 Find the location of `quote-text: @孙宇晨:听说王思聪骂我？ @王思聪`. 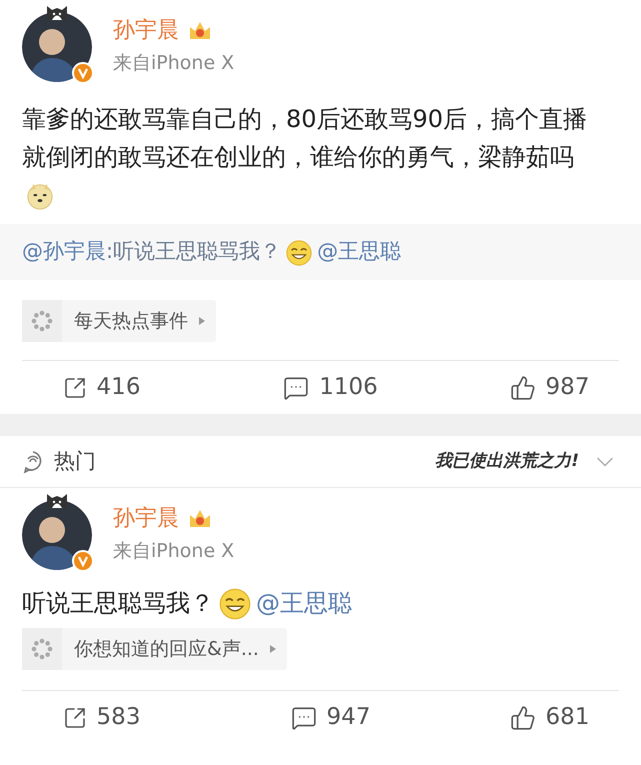

quote-text: @孙宇晨:听说王思聪骂我？ @王思聪 is located at coordinates (212, 252).